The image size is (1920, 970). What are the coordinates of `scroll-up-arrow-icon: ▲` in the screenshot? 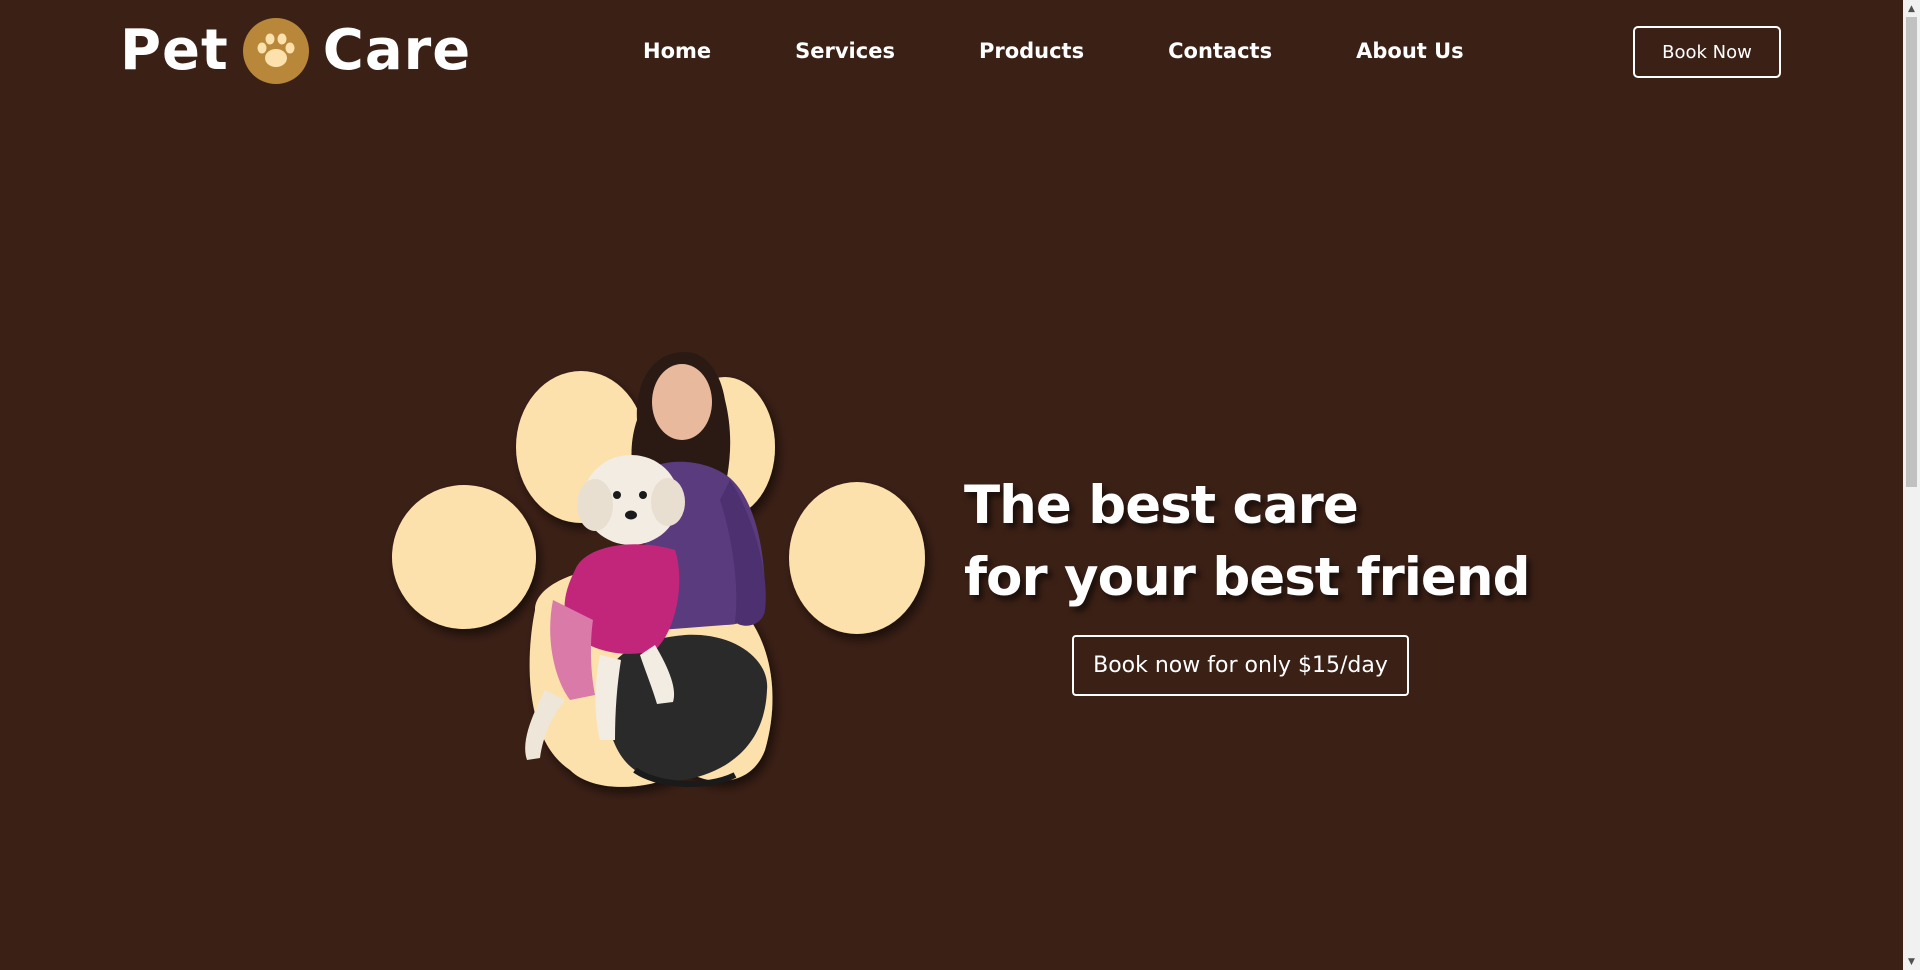 It's located at (1911, 8).